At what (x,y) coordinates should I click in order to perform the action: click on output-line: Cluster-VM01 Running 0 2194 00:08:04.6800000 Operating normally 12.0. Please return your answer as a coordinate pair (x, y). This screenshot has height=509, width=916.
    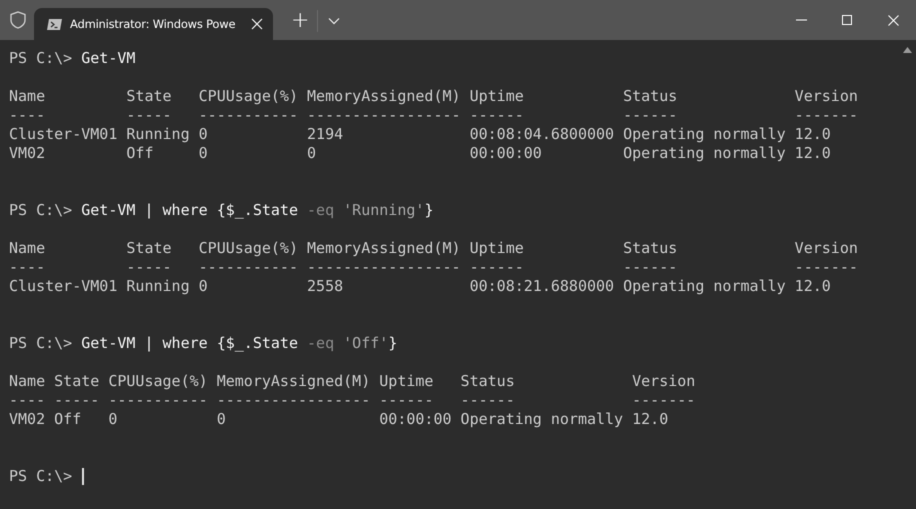
    Looking at the image, I should click on (420, 134).